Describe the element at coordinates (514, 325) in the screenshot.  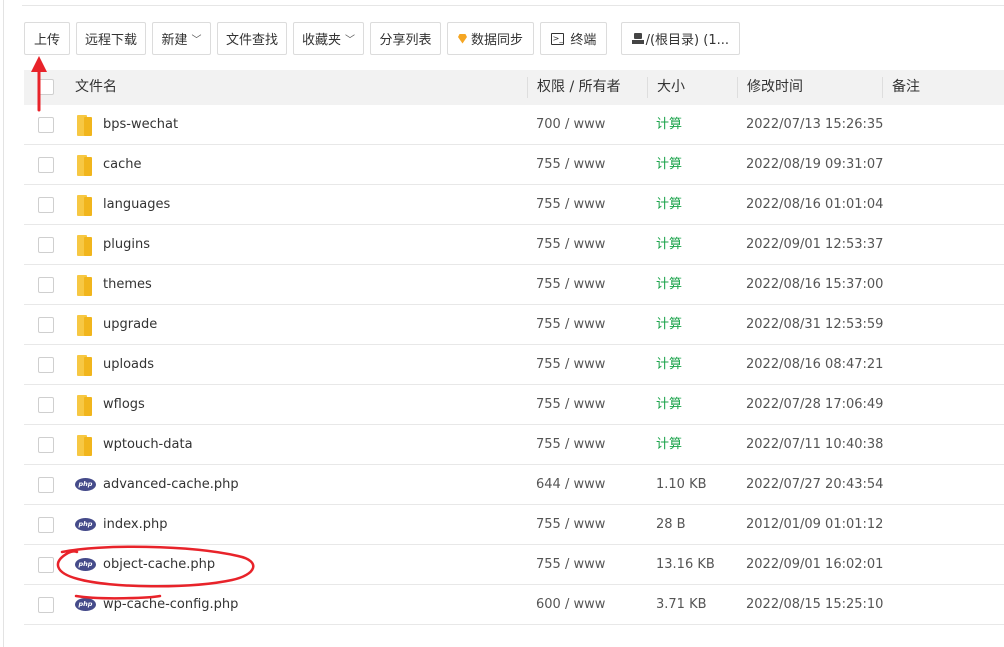
I see `table-row: upgrade 755 / www 计算 2022/08/31 12:53:59` at that location.